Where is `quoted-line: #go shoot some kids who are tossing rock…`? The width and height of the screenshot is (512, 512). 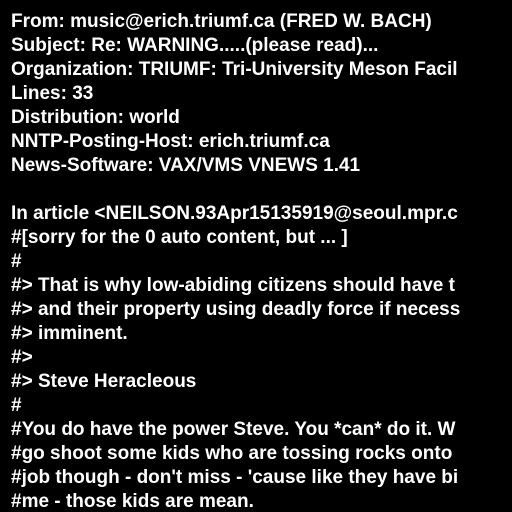 quoted-line: #go shoot some kids who are tossing rock… is located at coordinates (232, 453).